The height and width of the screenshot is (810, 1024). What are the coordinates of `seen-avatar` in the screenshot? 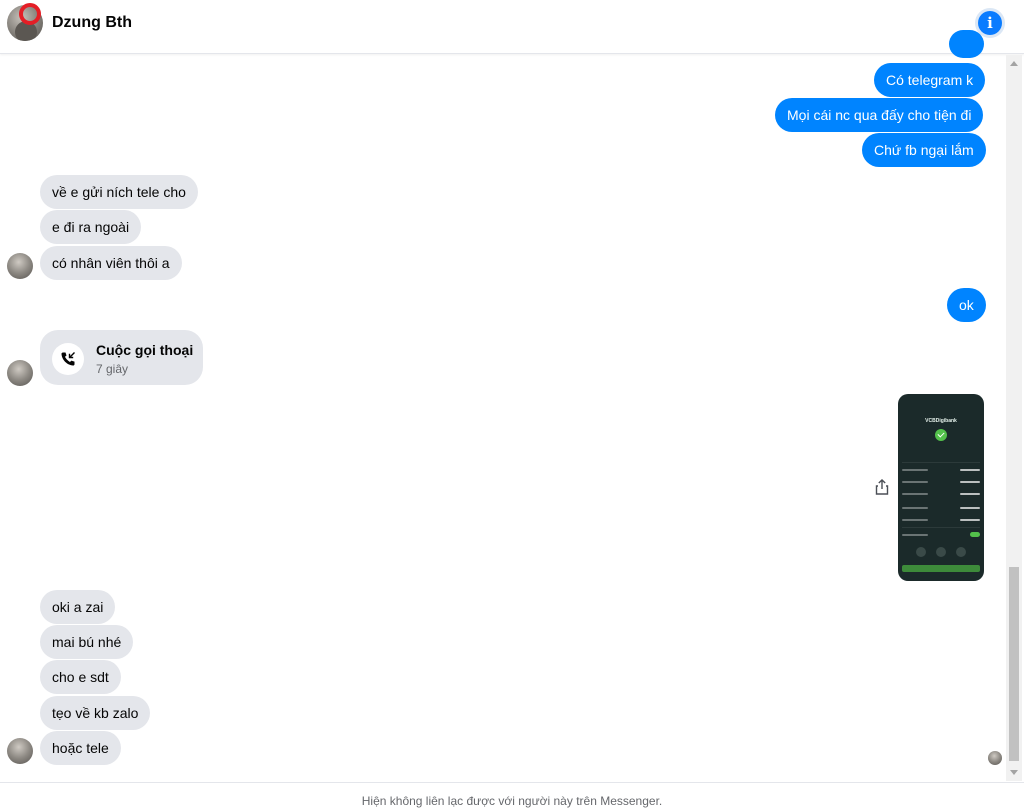 It's located at (995, 758).